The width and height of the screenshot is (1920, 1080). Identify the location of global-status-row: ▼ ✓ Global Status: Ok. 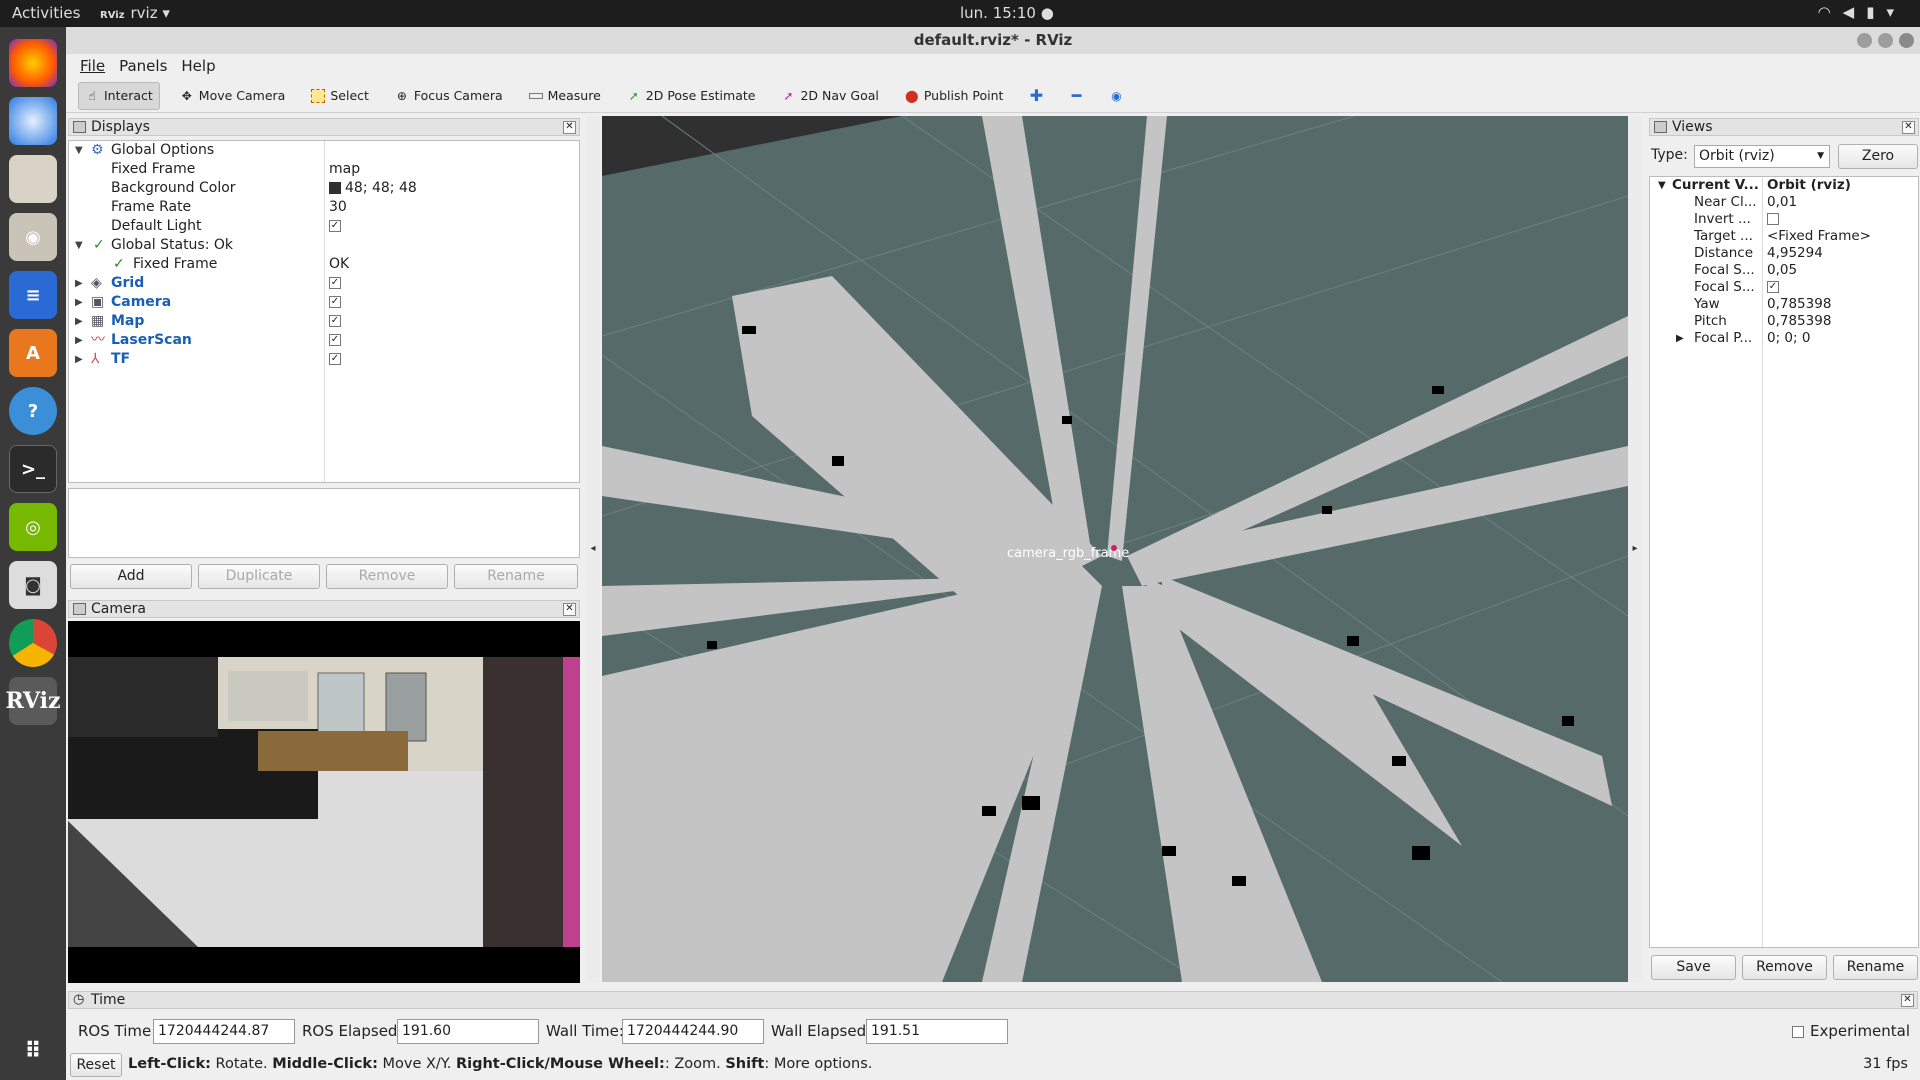
(324, 245).